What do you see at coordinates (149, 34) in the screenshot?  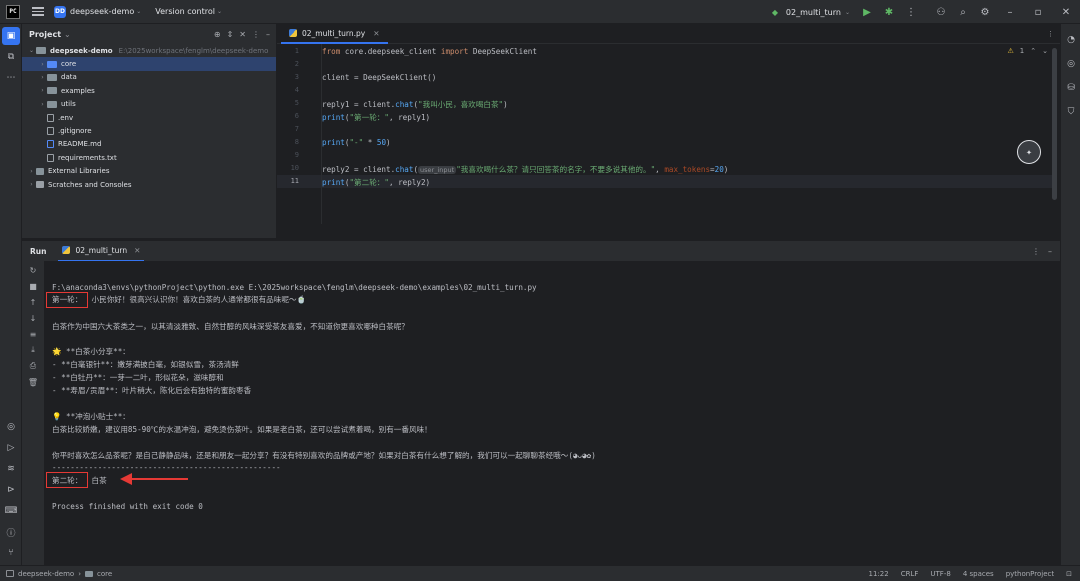 I see `project-panel-header: Project ⌄ ⊕ ⇕ ✕ ⋮ –` at bounding box center [149, 34].